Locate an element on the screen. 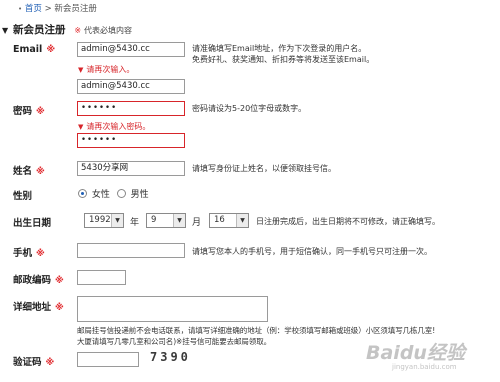 This screenshot has width=500, height=382. address-textarea is located at coordinates (172, 309).